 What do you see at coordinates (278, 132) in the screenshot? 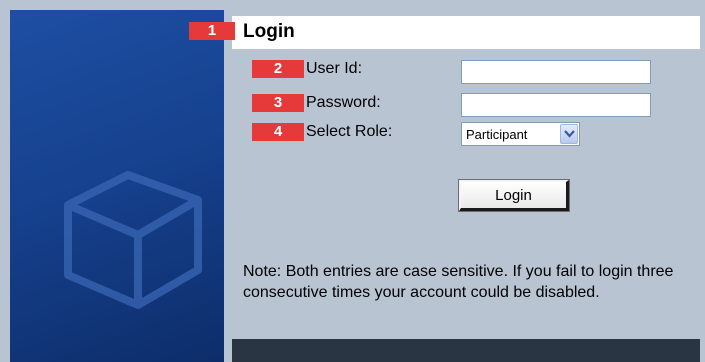
I see `step-badge-4: 4` at bounding box center [278, 132].